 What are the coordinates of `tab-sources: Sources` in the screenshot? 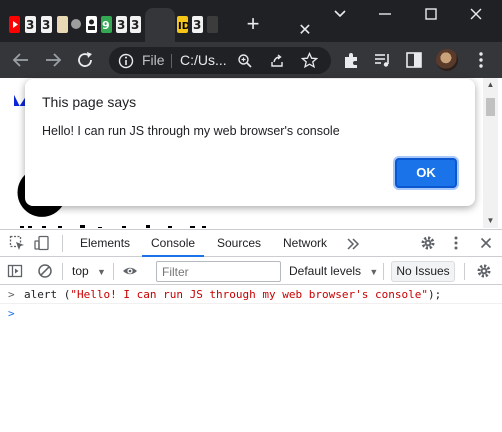 It's located at (239, 243).